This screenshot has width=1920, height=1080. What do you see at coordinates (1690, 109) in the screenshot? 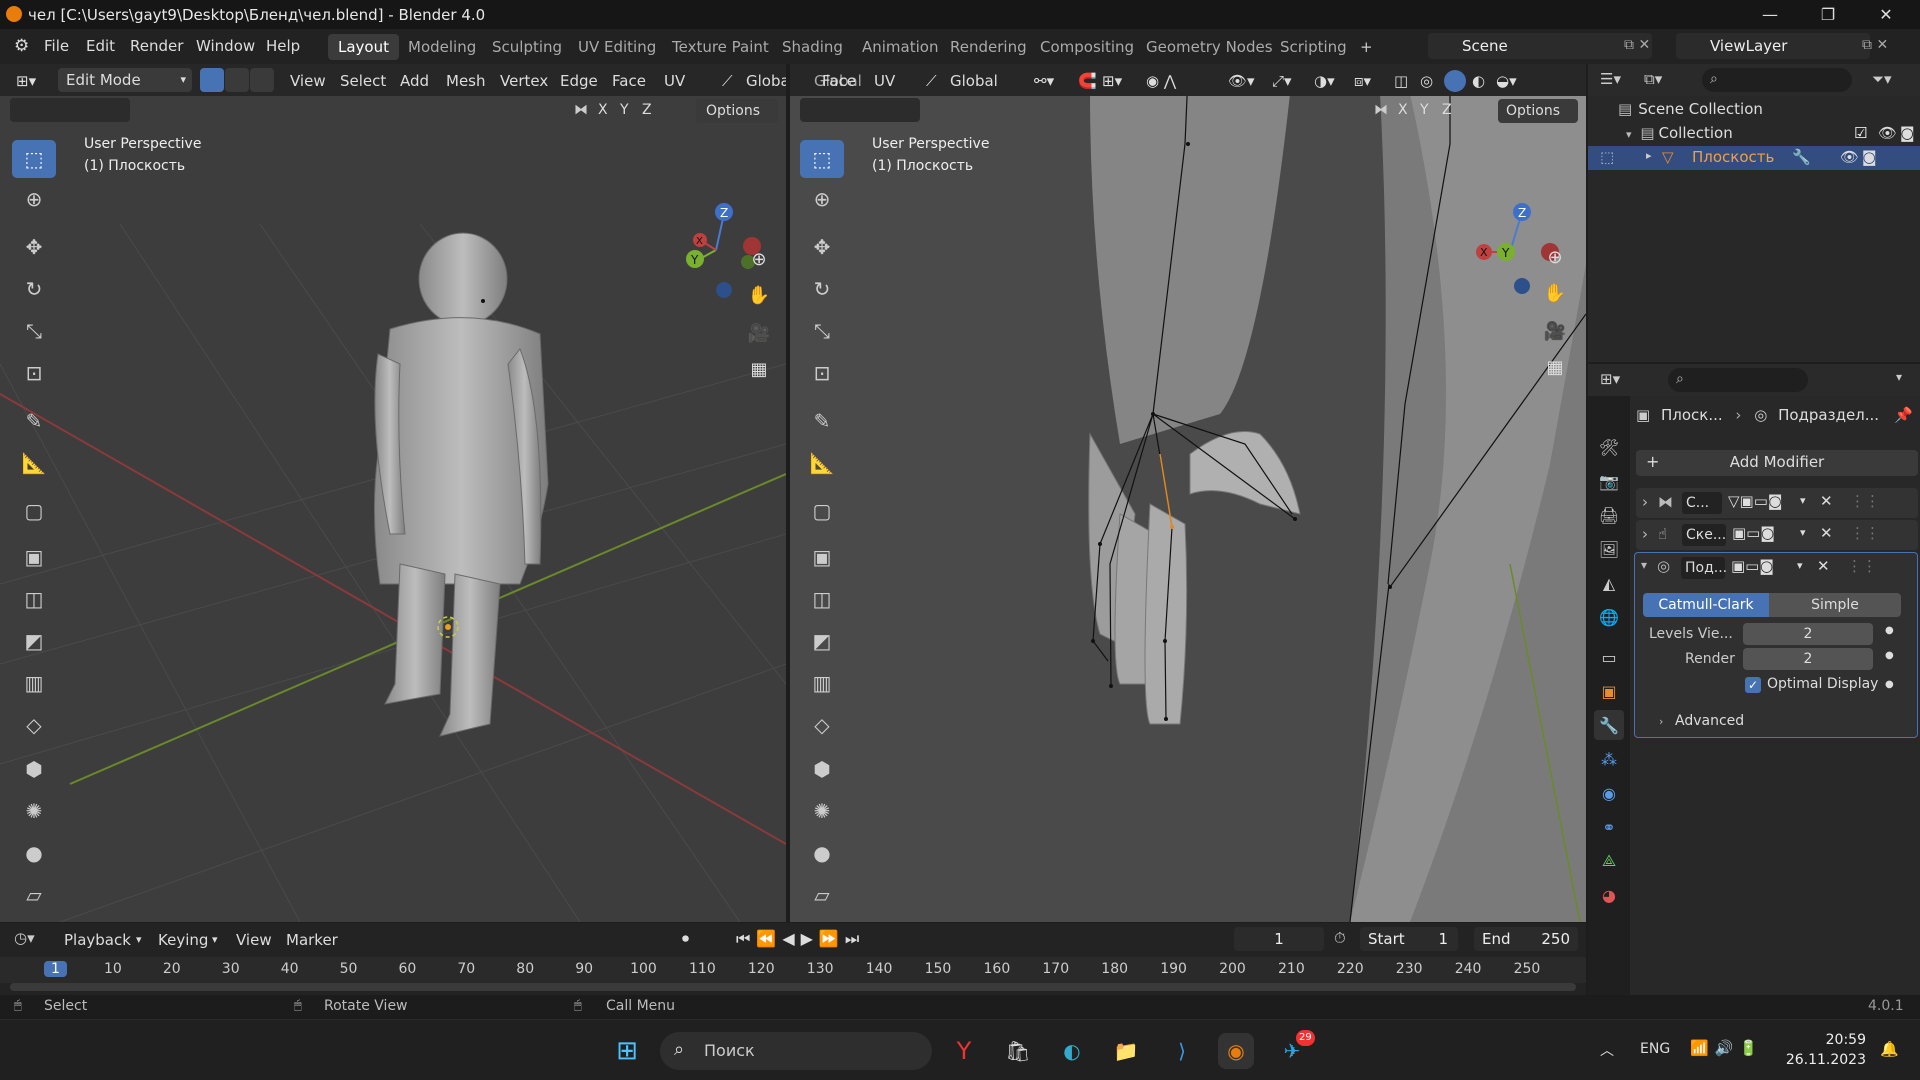
I see `outliner-scene-collection: ▤ Scene Collection` at bounding box center [1690, 109].